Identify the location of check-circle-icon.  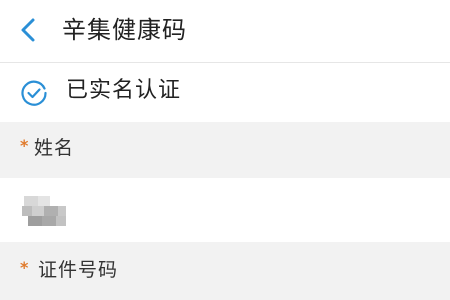
(34, 93).